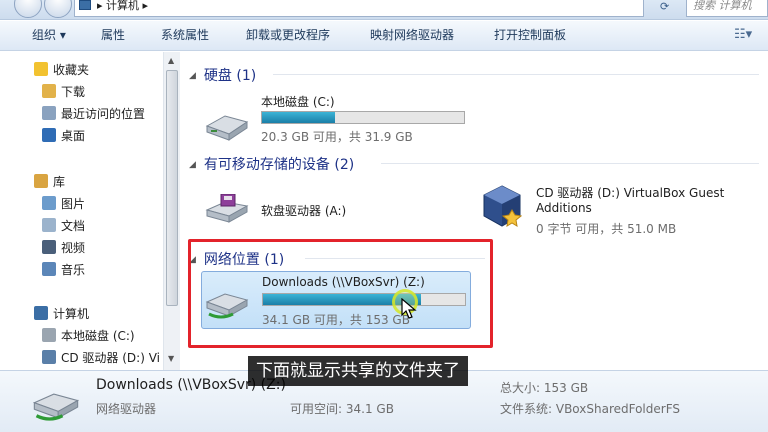  I want to click on sidebar-item-cd-drive: CD 驱动器 (D:) Vi, so click(101, 358).